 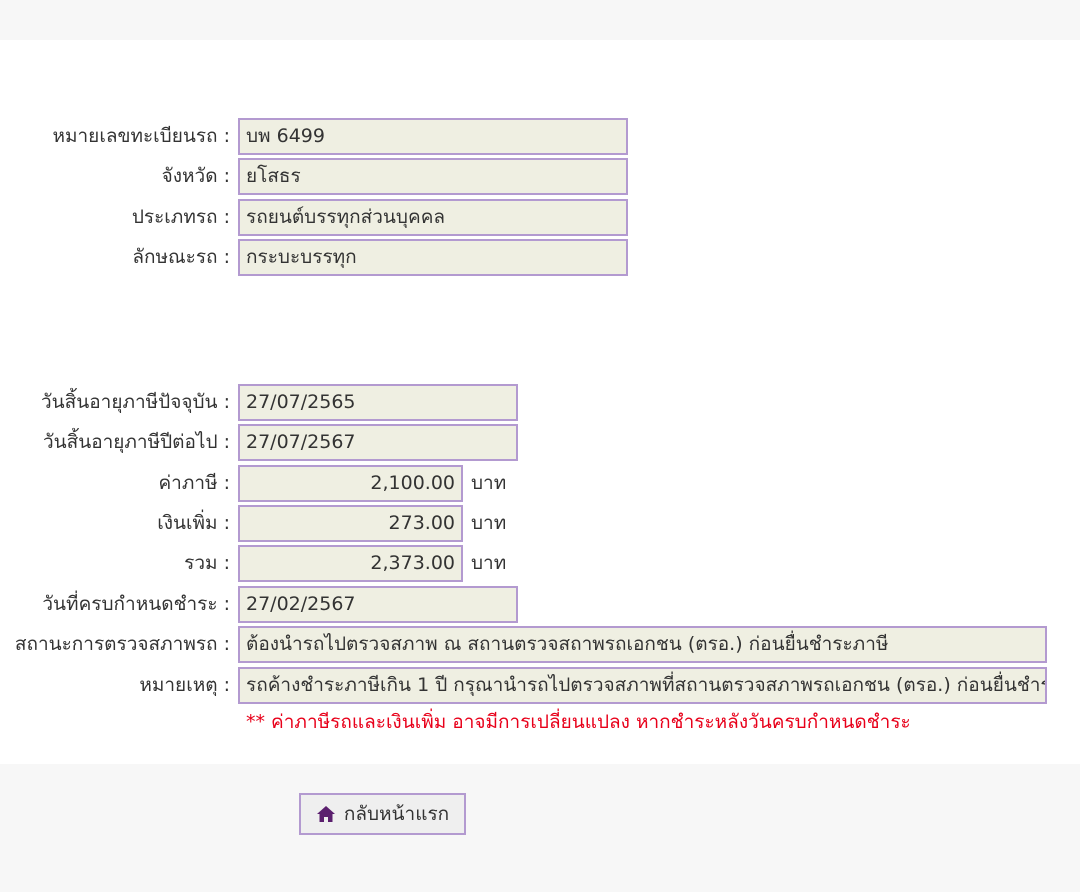 What do you see at coordinates (433, 257) in the screenshot?
I see `vehicle-style-field: กระบะบรรทุก` at bounding box center [433, 257].